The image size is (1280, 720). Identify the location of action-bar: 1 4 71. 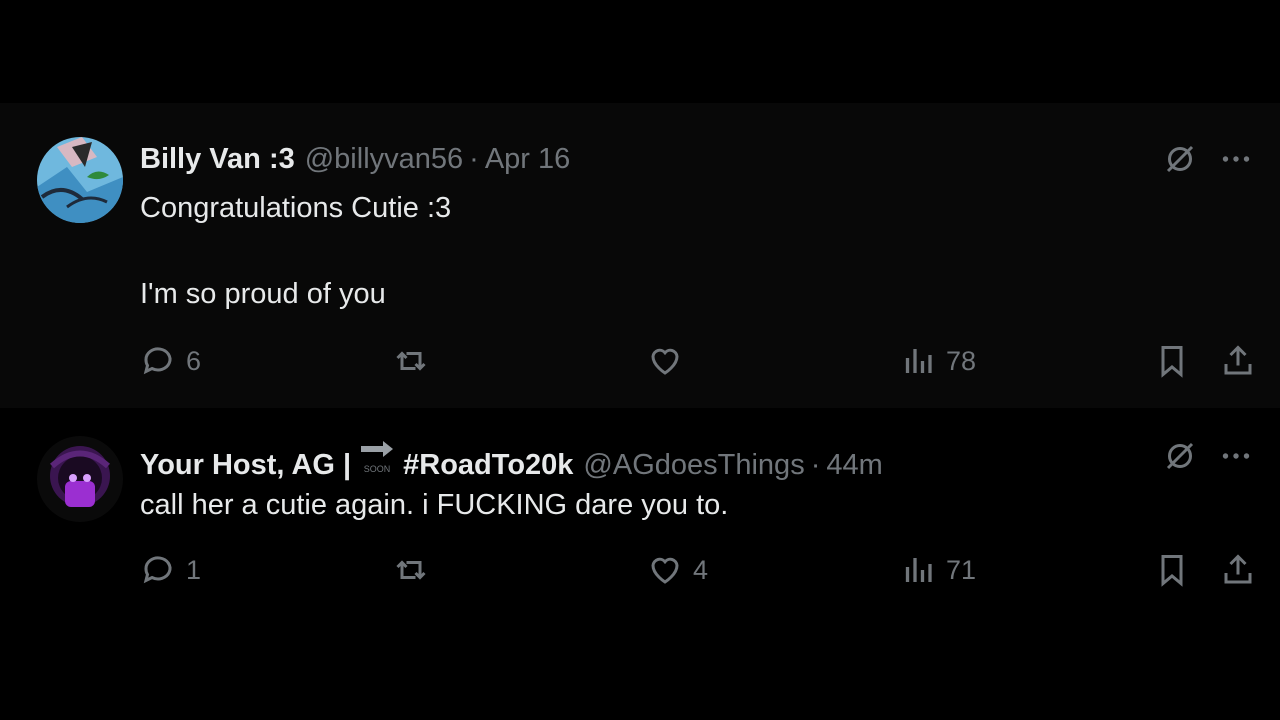
(640, 572).